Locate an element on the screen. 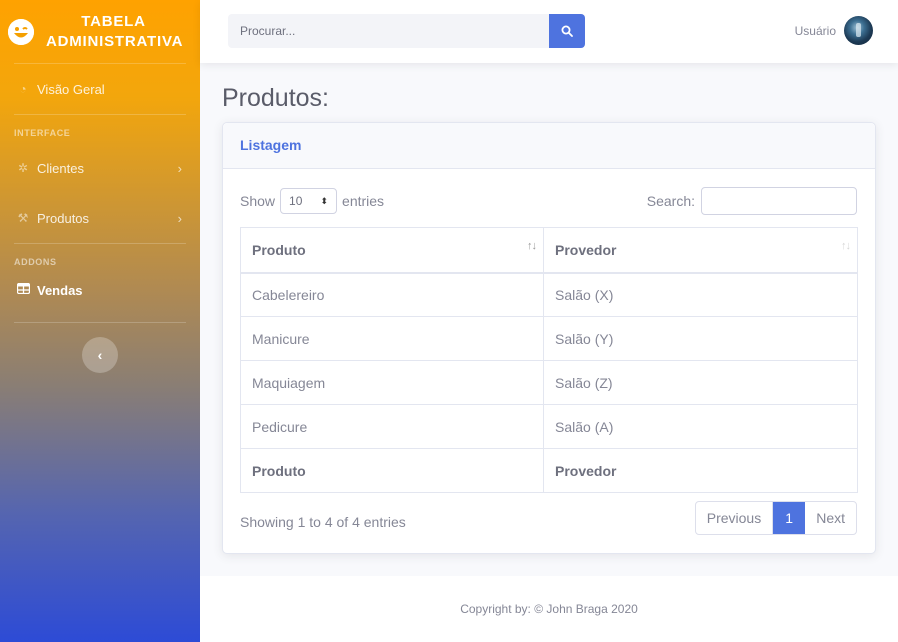 The image size is (898, 642). table-row: Manicure Salão (Y) is located at coordinates (549, 338).